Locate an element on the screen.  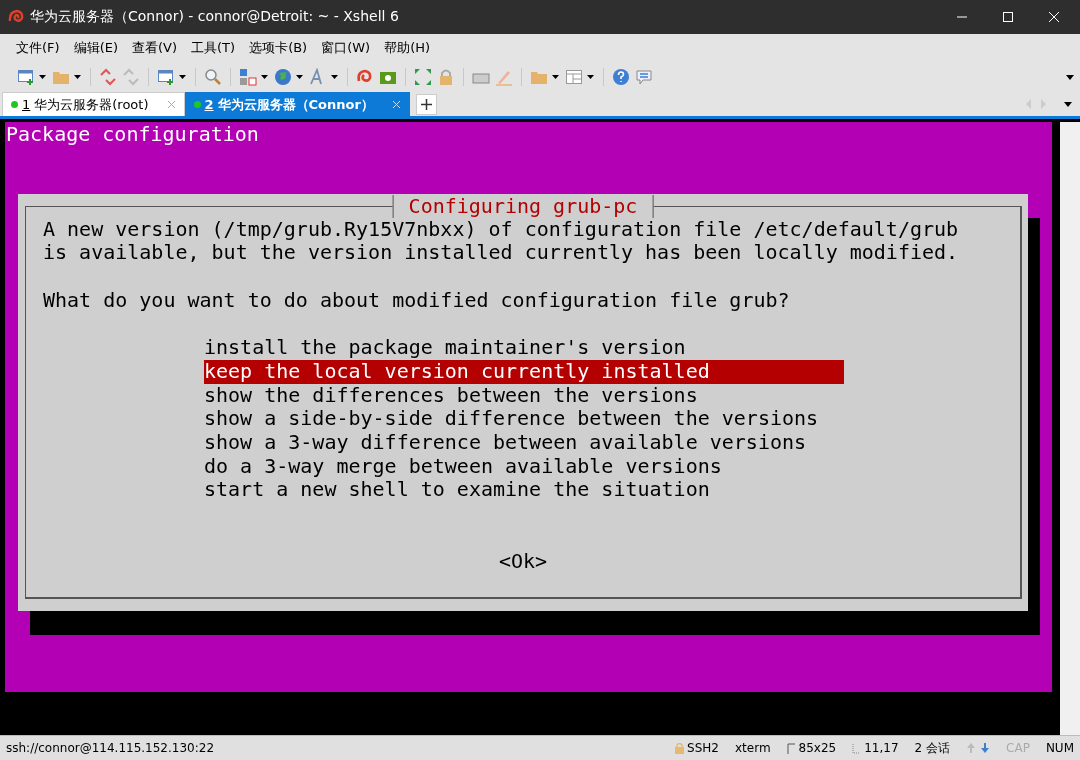
session-tab: 2 华为云服务器（Connor） is located at coordinates (297, 104).